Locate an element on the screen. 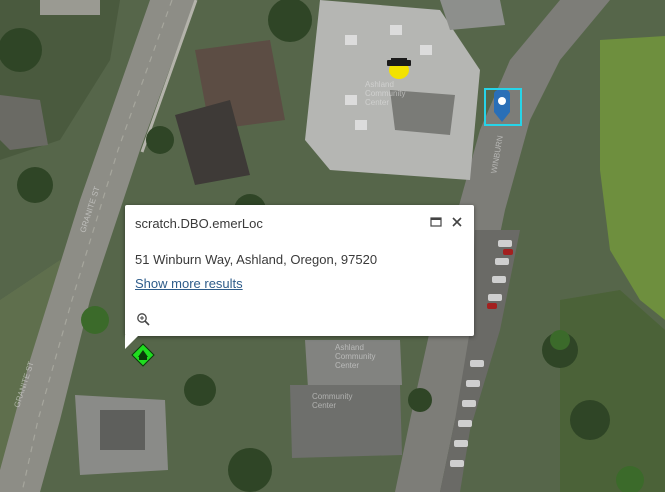  building-label-community-center: Community Center is located at coordinates (332, 401).